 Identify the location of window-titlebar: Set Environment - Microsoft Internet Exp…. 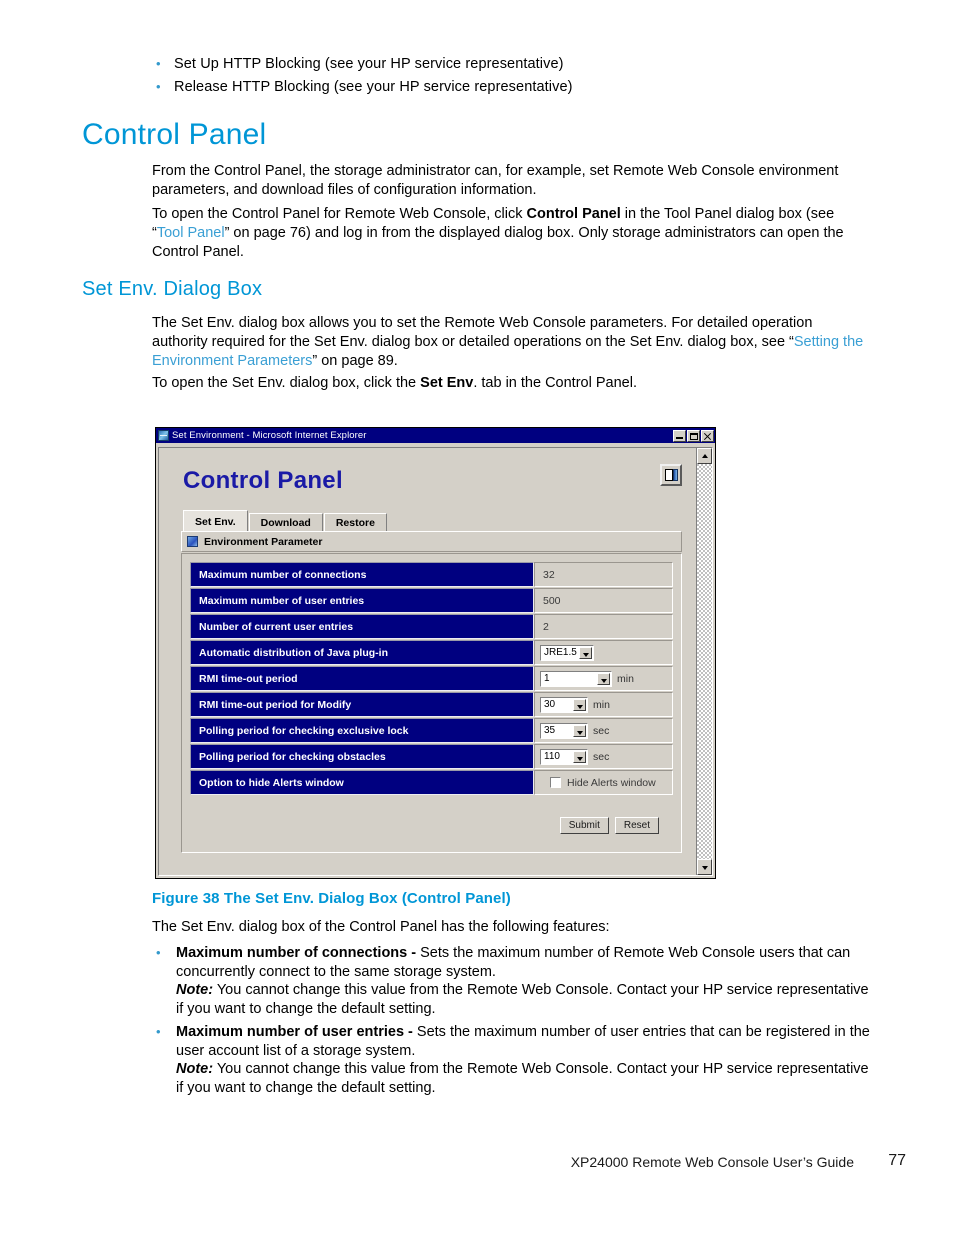
(435, 435).